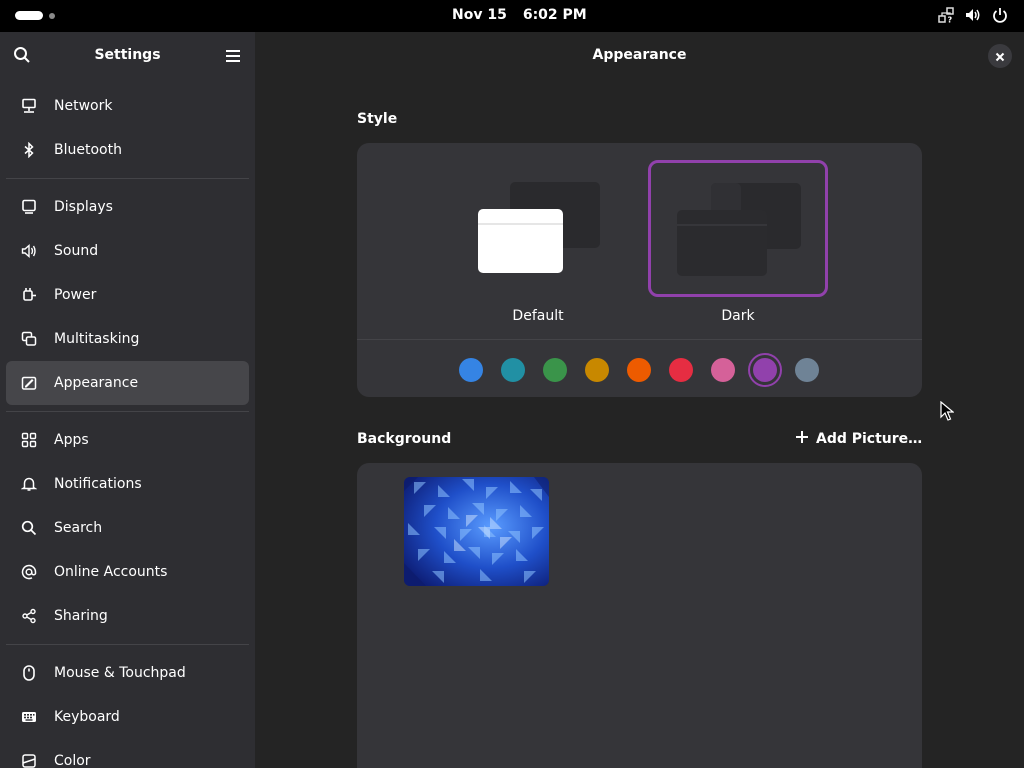 This screenshot has width=1024, height=768. Describe the element at coordinates (87, 717) in the screenshot. I see `sidebar-item-label: Keyboard` at that location.